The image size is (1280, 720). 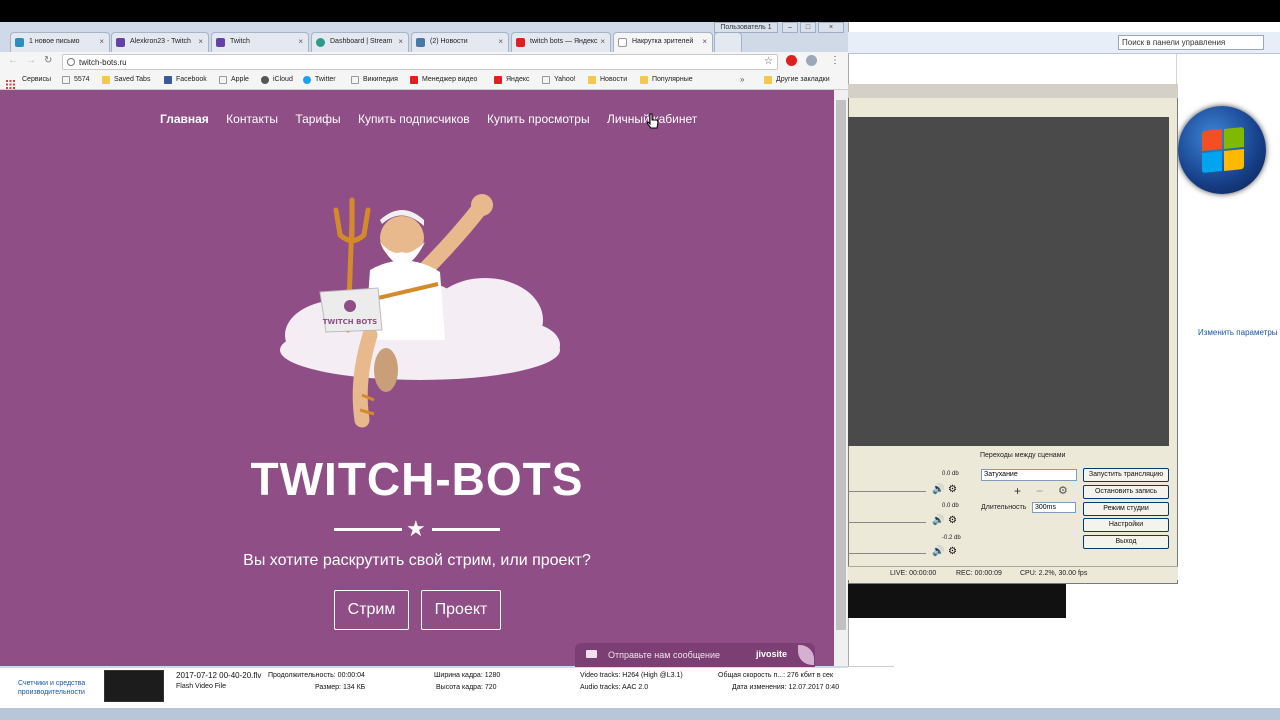 What do you see at coordinates (319, 80) in the screenshot?
I see `bookmark-twitter: Twitter` at bounding box center [319, 80].